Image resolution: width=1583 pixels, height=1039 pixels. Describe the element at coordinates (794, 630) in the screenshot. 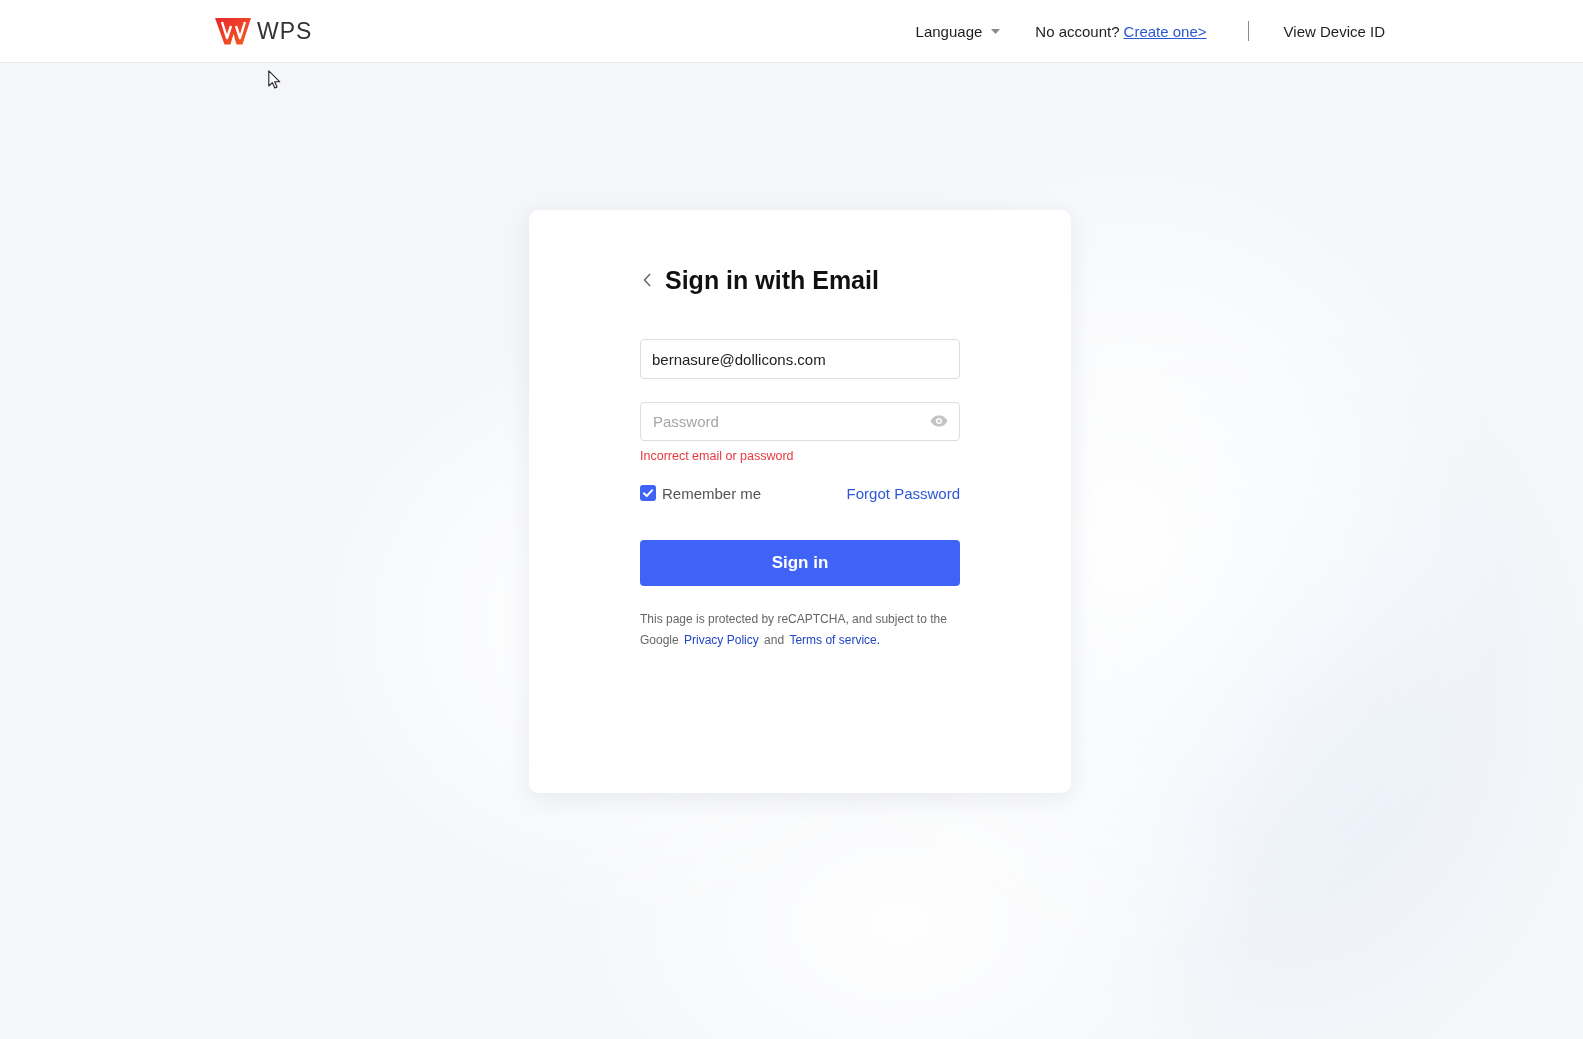

I see `recaptcha-notice: This page is protected by reCAPTCHA, and subject to the Google Privacy Policy and Terms of service.` at that location.